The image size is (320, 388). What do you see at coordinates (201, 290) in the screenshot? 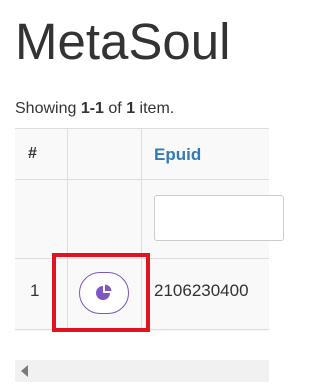
I see `row-epuid: 2106230400` at bounding box center [201, 290].